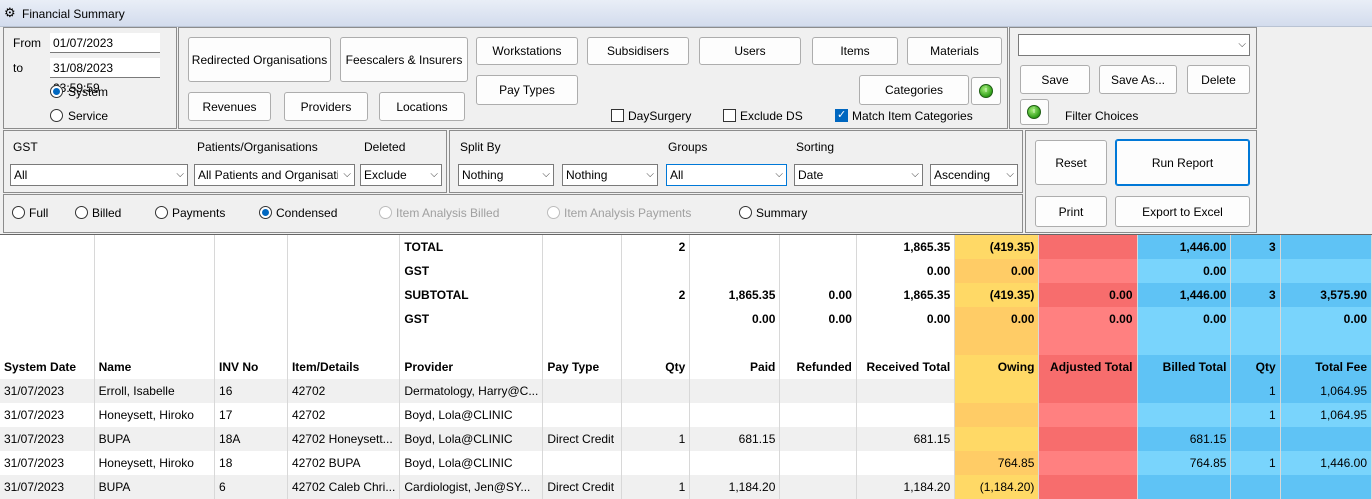 The width and height of the screenshot is (1372, 499). Describe the element at coordinates (506, 175) in the screenshot. I see `split-by-select-1: Nothing ⌵` at that location.